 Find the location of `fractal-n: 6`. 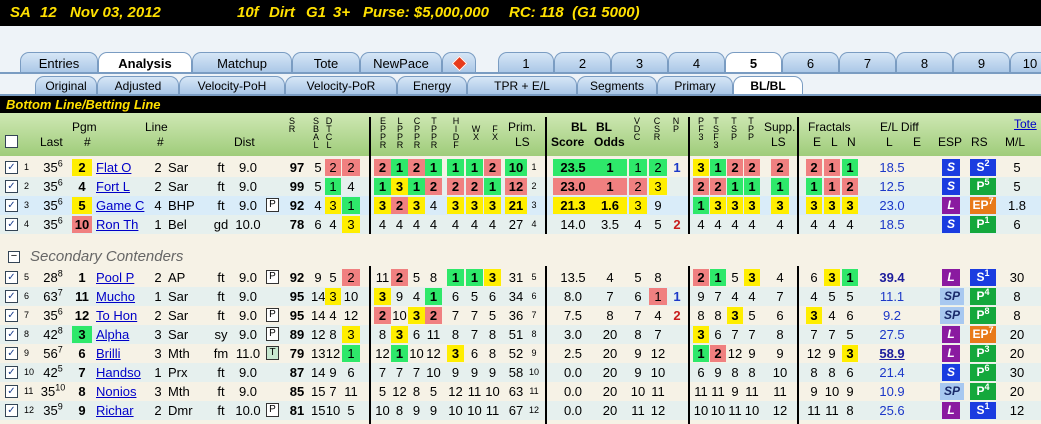

fractal-n: 6 is located at coordinates (850, 372).